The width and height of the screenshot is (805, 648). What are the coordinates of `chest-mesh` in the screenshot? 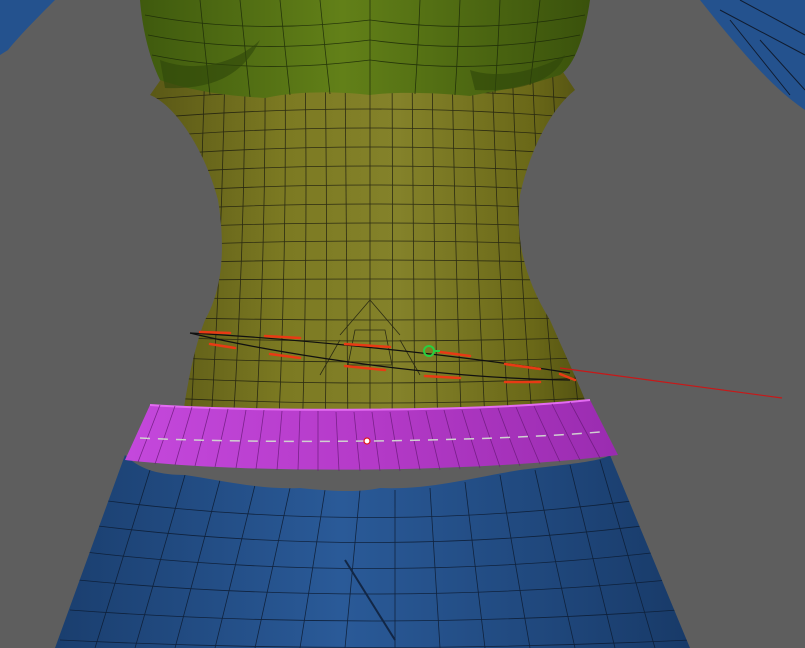 It's located at (365, 49).